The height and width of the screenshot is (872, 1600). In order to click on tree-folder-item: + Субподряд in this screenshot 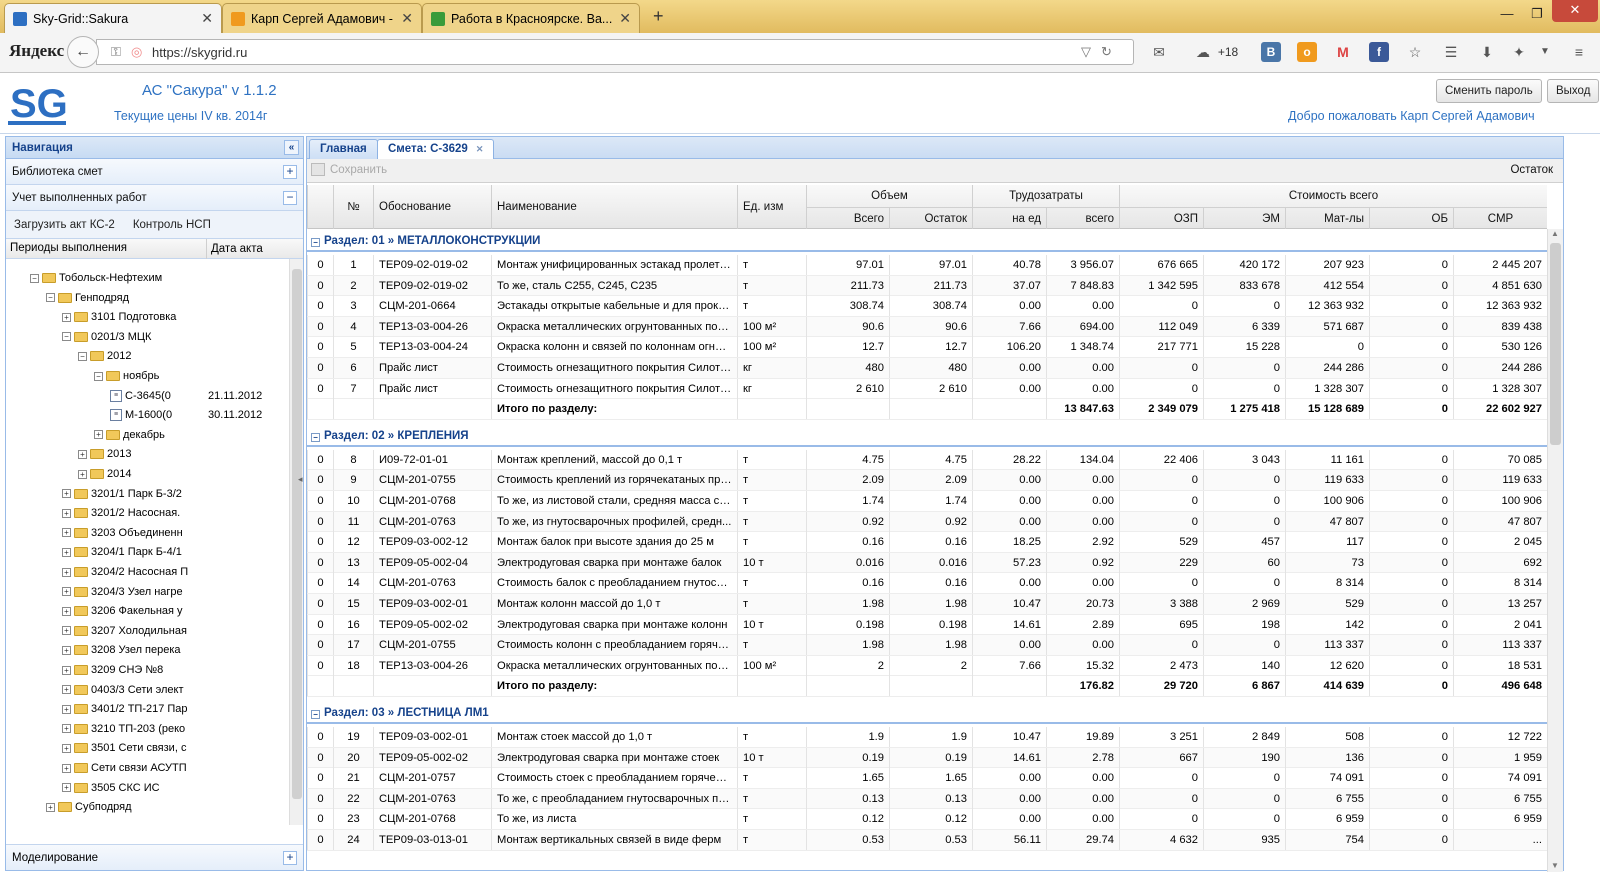, I will do `click(89, 807)`.